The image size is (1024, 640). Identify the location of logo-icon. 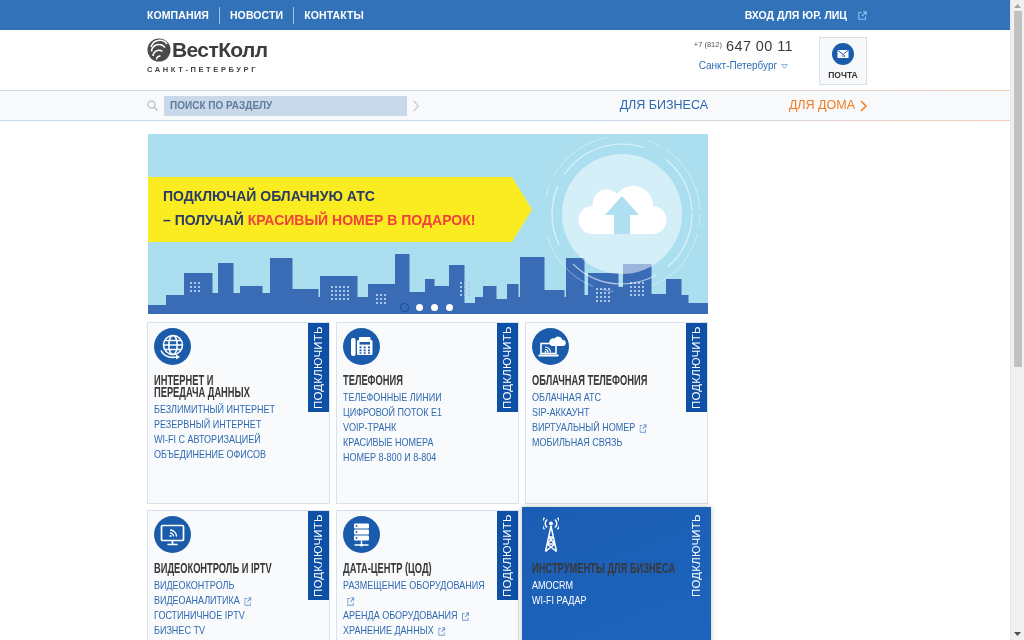
(159, 50).